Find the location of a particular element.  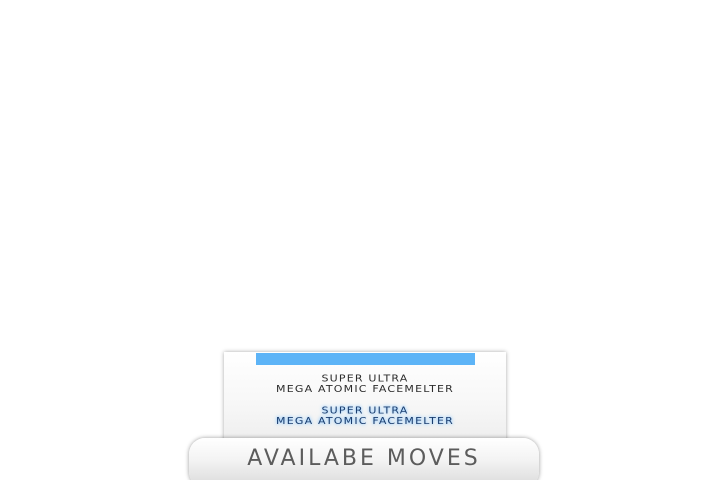

move-option: SUPER ULTRA MEGA ATOMIC FACEMELTER is located at coordinates (365, 384).